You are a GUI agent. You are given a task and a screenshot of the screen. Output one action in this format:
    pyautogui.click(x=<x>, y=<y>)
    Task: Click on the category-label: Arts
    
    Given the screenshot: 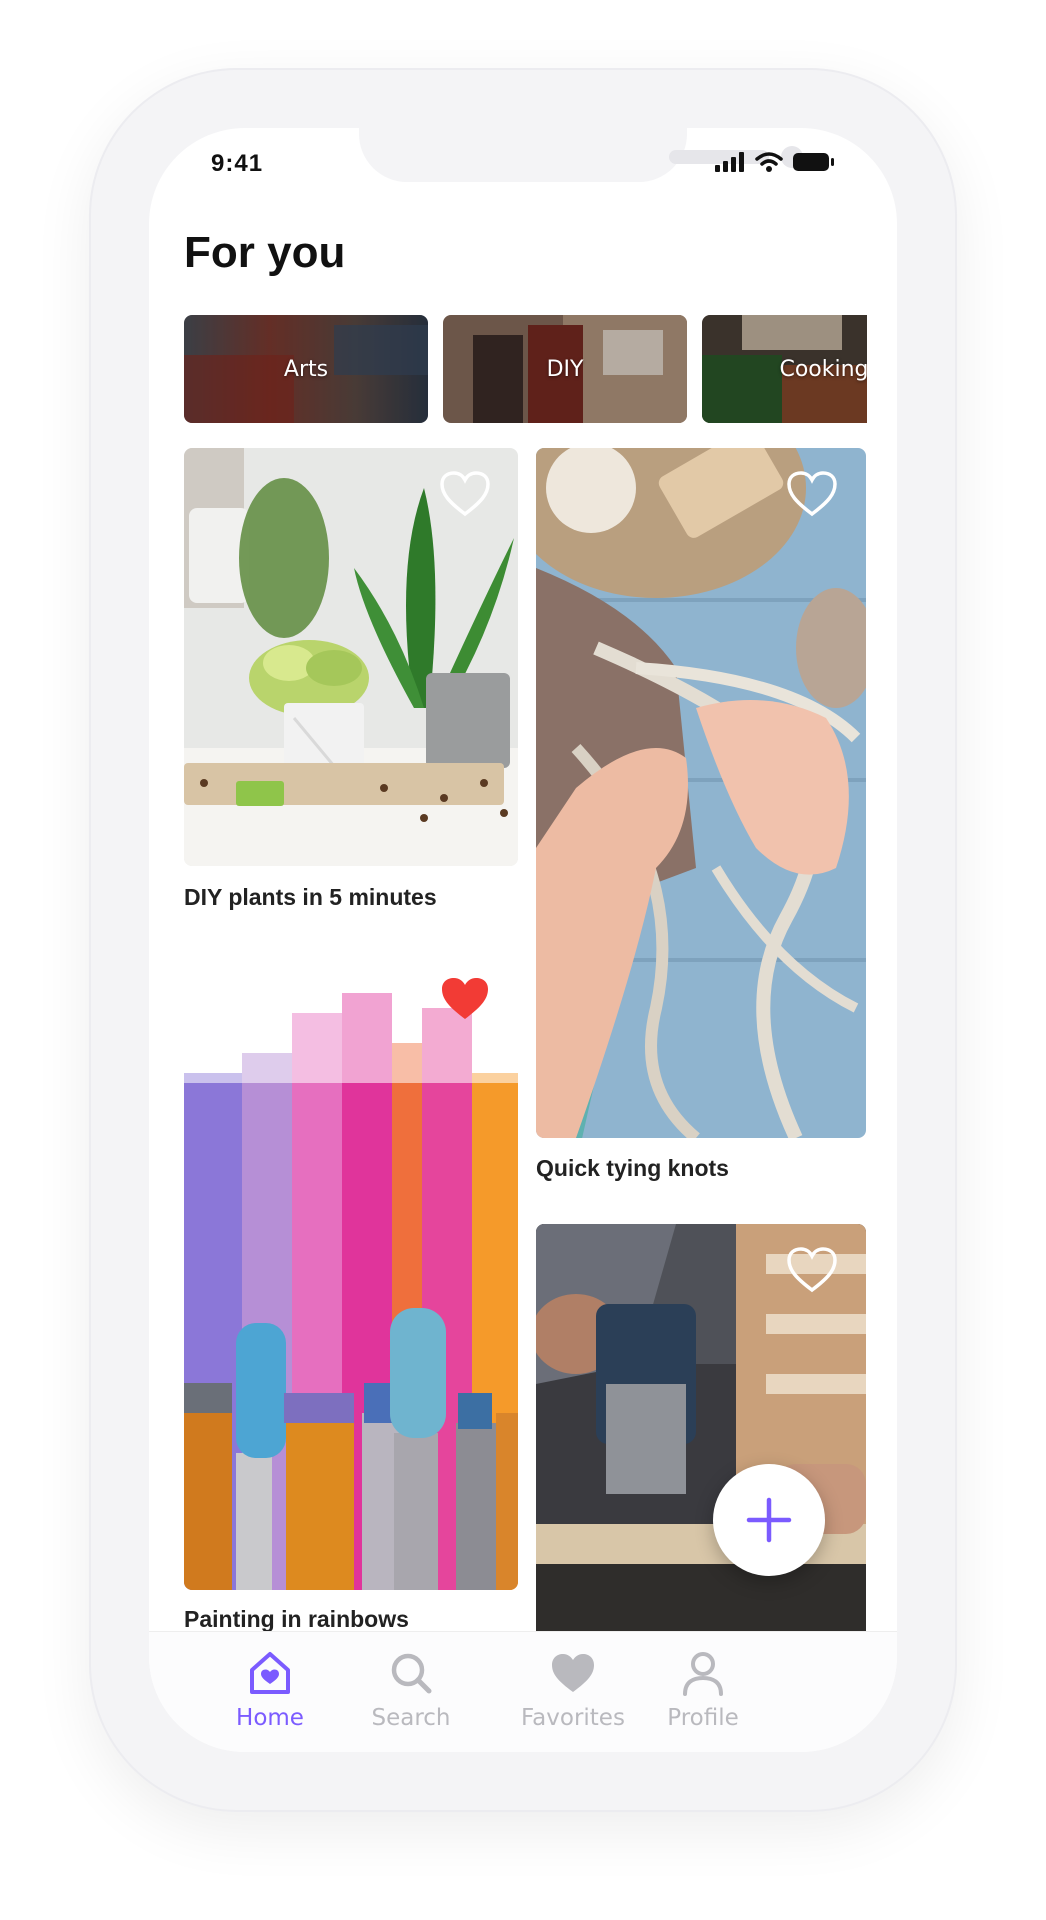 What is the action you would take?
    pyautogui.click(x=306, y=369)
    